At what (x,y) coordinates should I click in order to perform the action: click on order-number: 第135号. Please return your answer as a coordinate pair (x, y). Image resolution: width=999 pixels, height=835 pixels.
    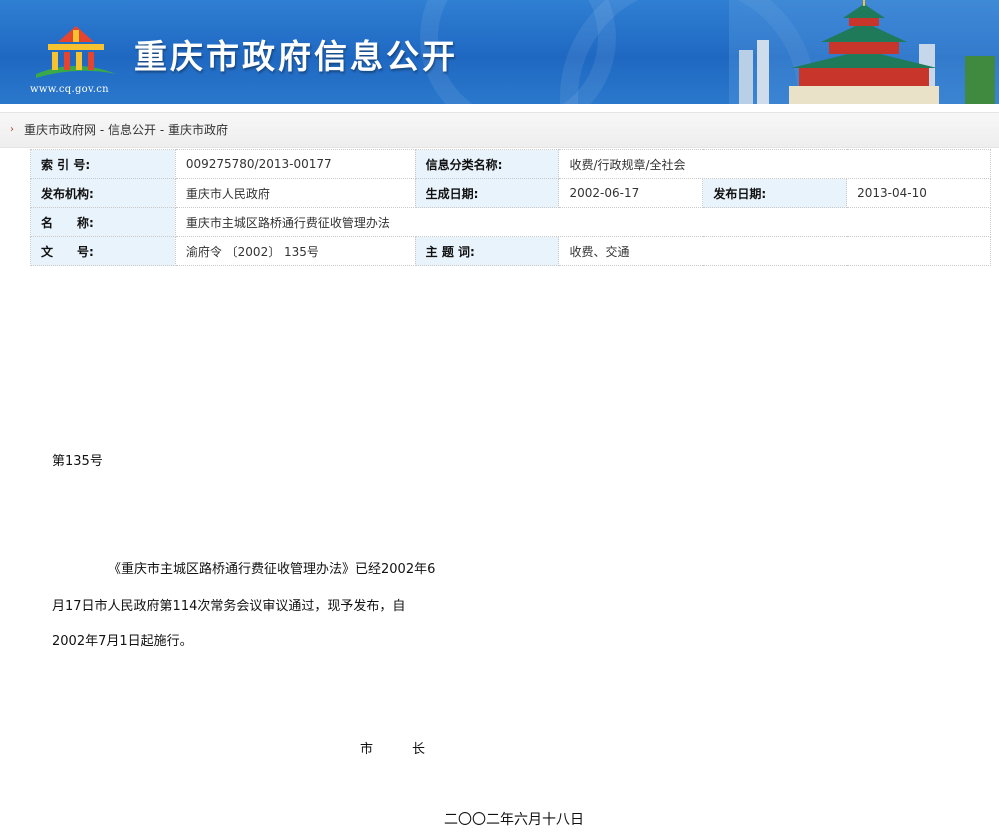
    Looking at the image, I should click on (77, 461).